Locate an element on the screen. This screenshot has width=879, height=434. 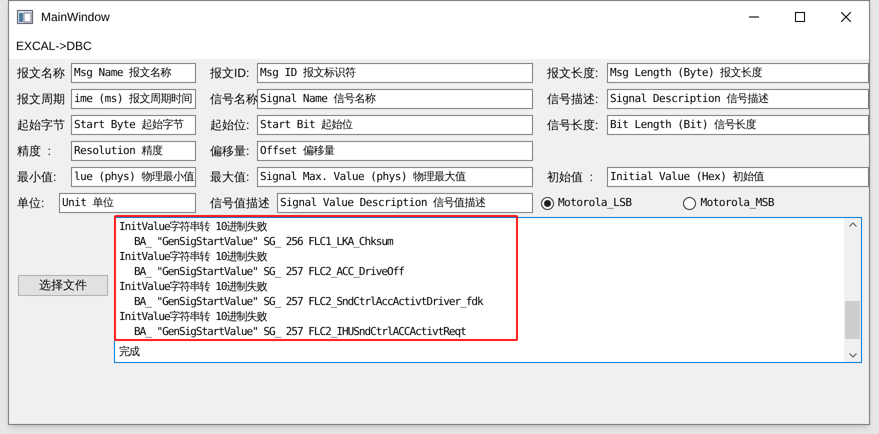
text-field: Initial Value (Hex) 初始值 is located at coordinates (738, 177).